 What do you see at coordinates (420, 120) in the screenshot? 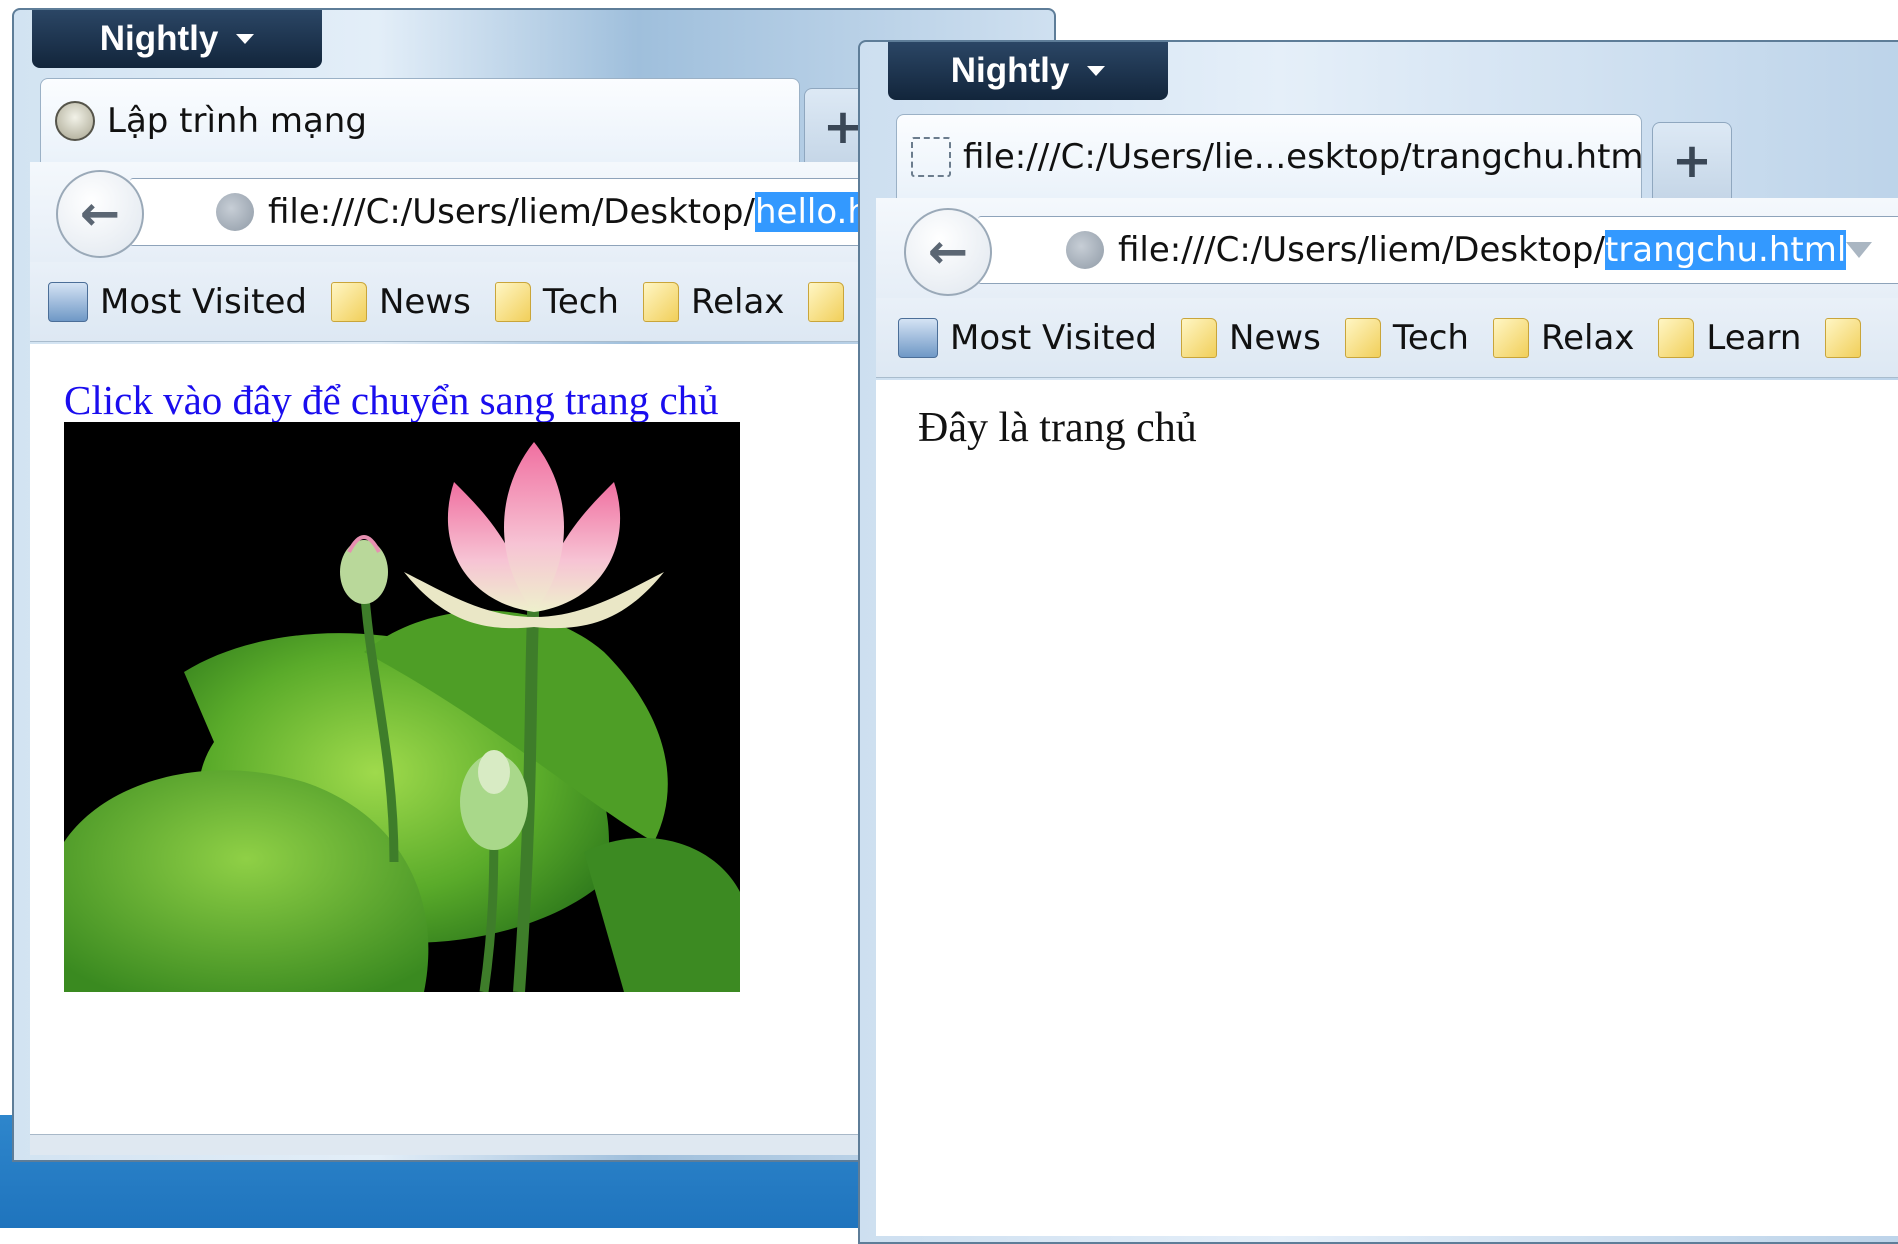
I see `tab-lap-trinh-mang: Lập trình mạng` at bounding box center [420, 120].